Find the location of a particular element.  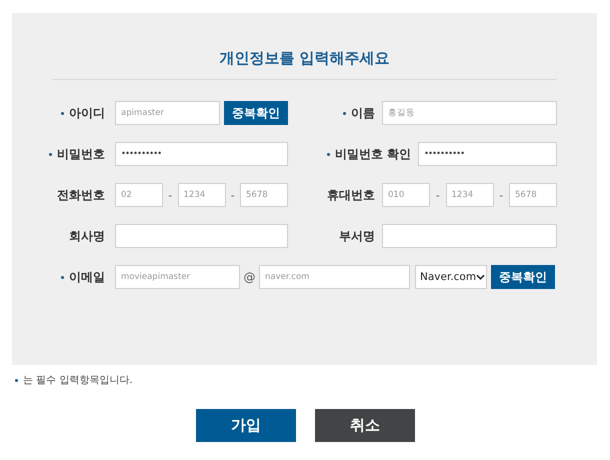

email-domain-field: naver.com is located at coordinates (334, 277).